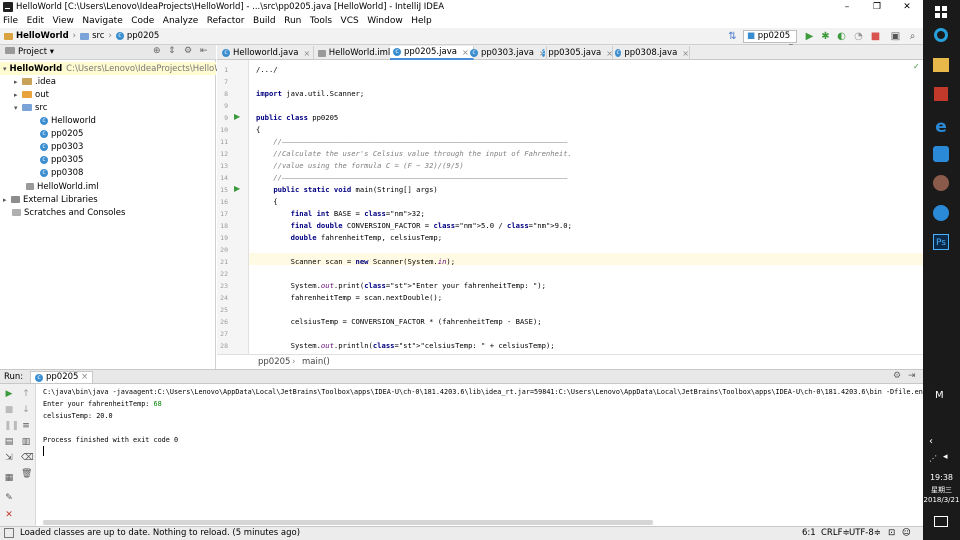 The height and width of the screenshot is (540, 960). I want to click on inspector-icon: ☺, so click(906, 533).